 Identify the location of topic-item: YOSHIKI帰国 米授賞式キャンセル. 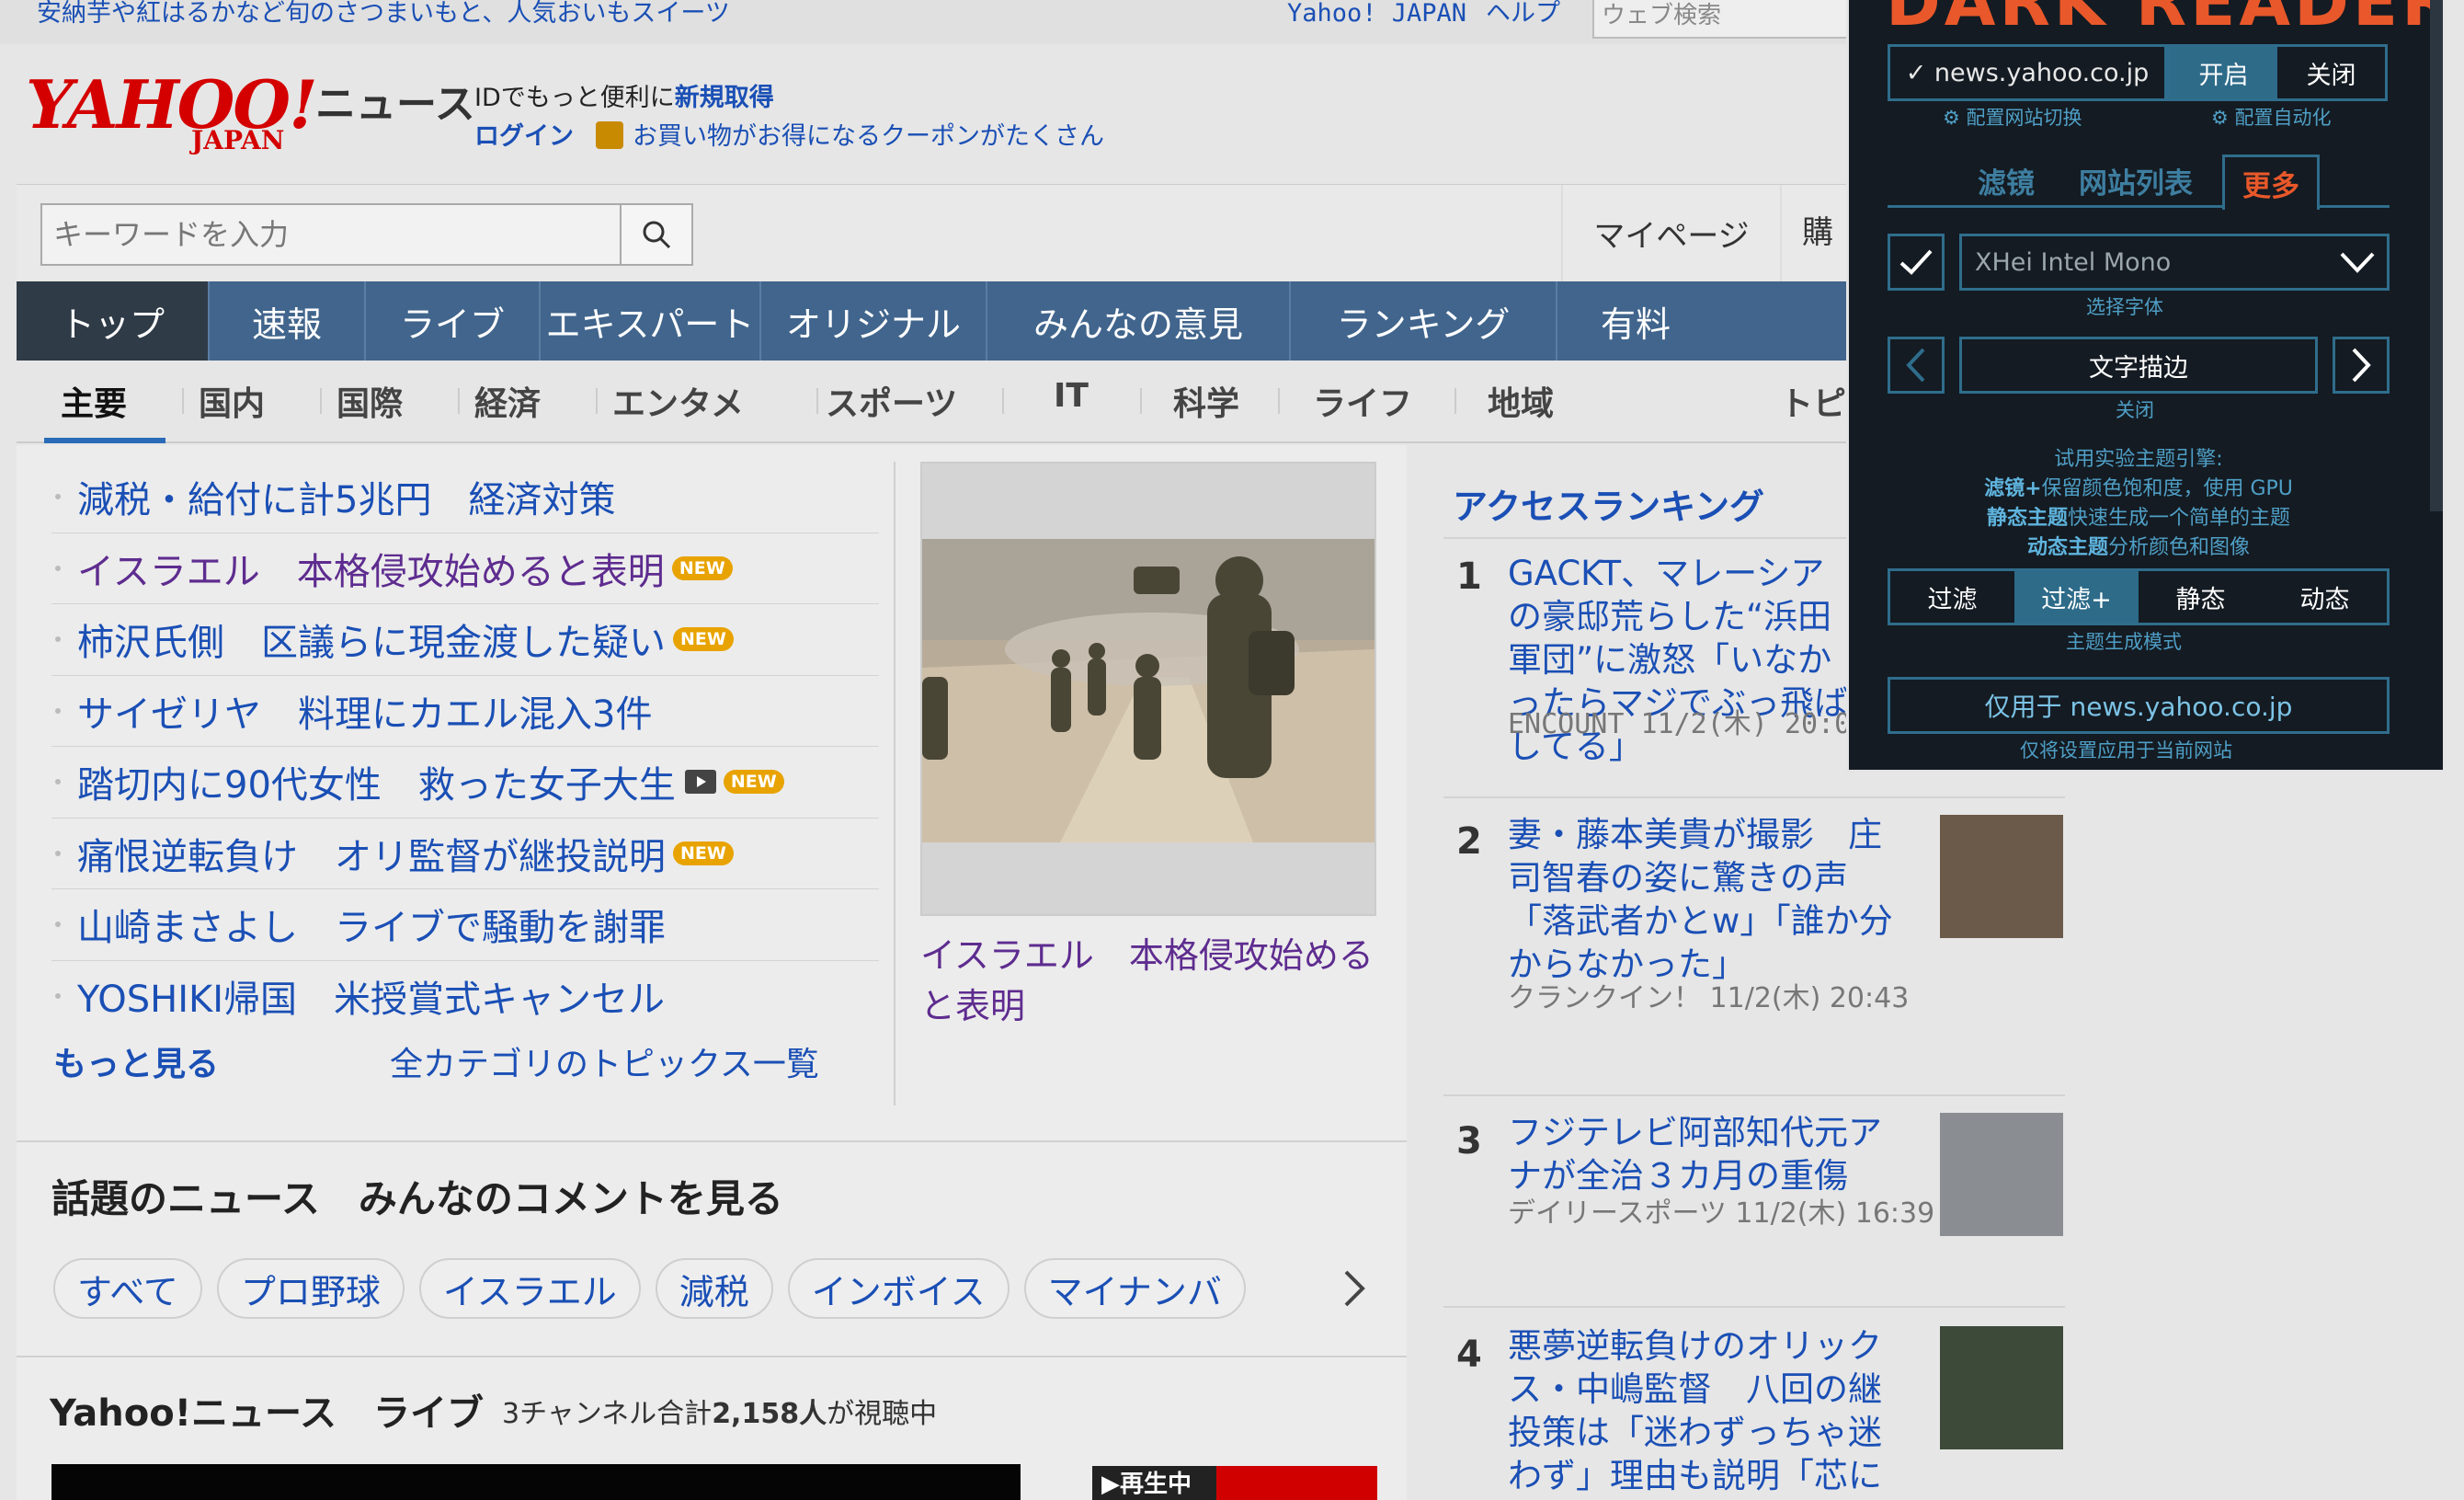
(465, 997).